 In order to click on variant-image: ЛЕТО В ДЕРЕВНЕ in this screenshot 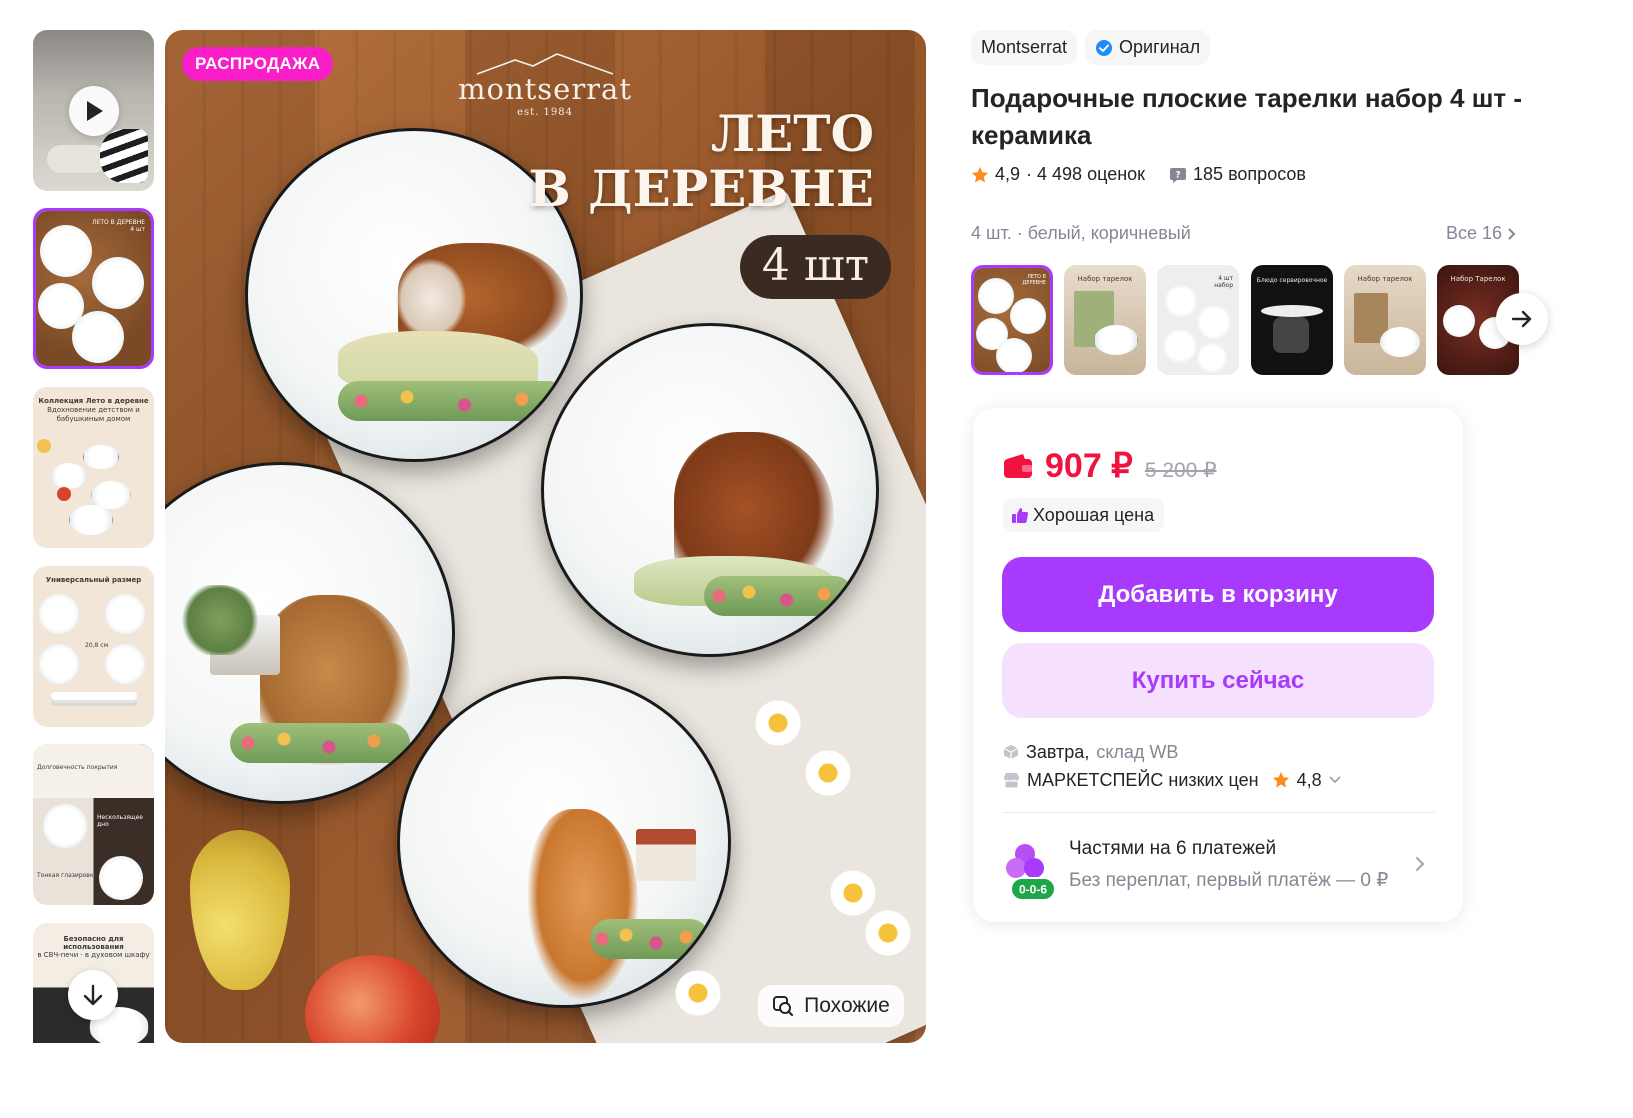, I will do `click(1012, 320)`.